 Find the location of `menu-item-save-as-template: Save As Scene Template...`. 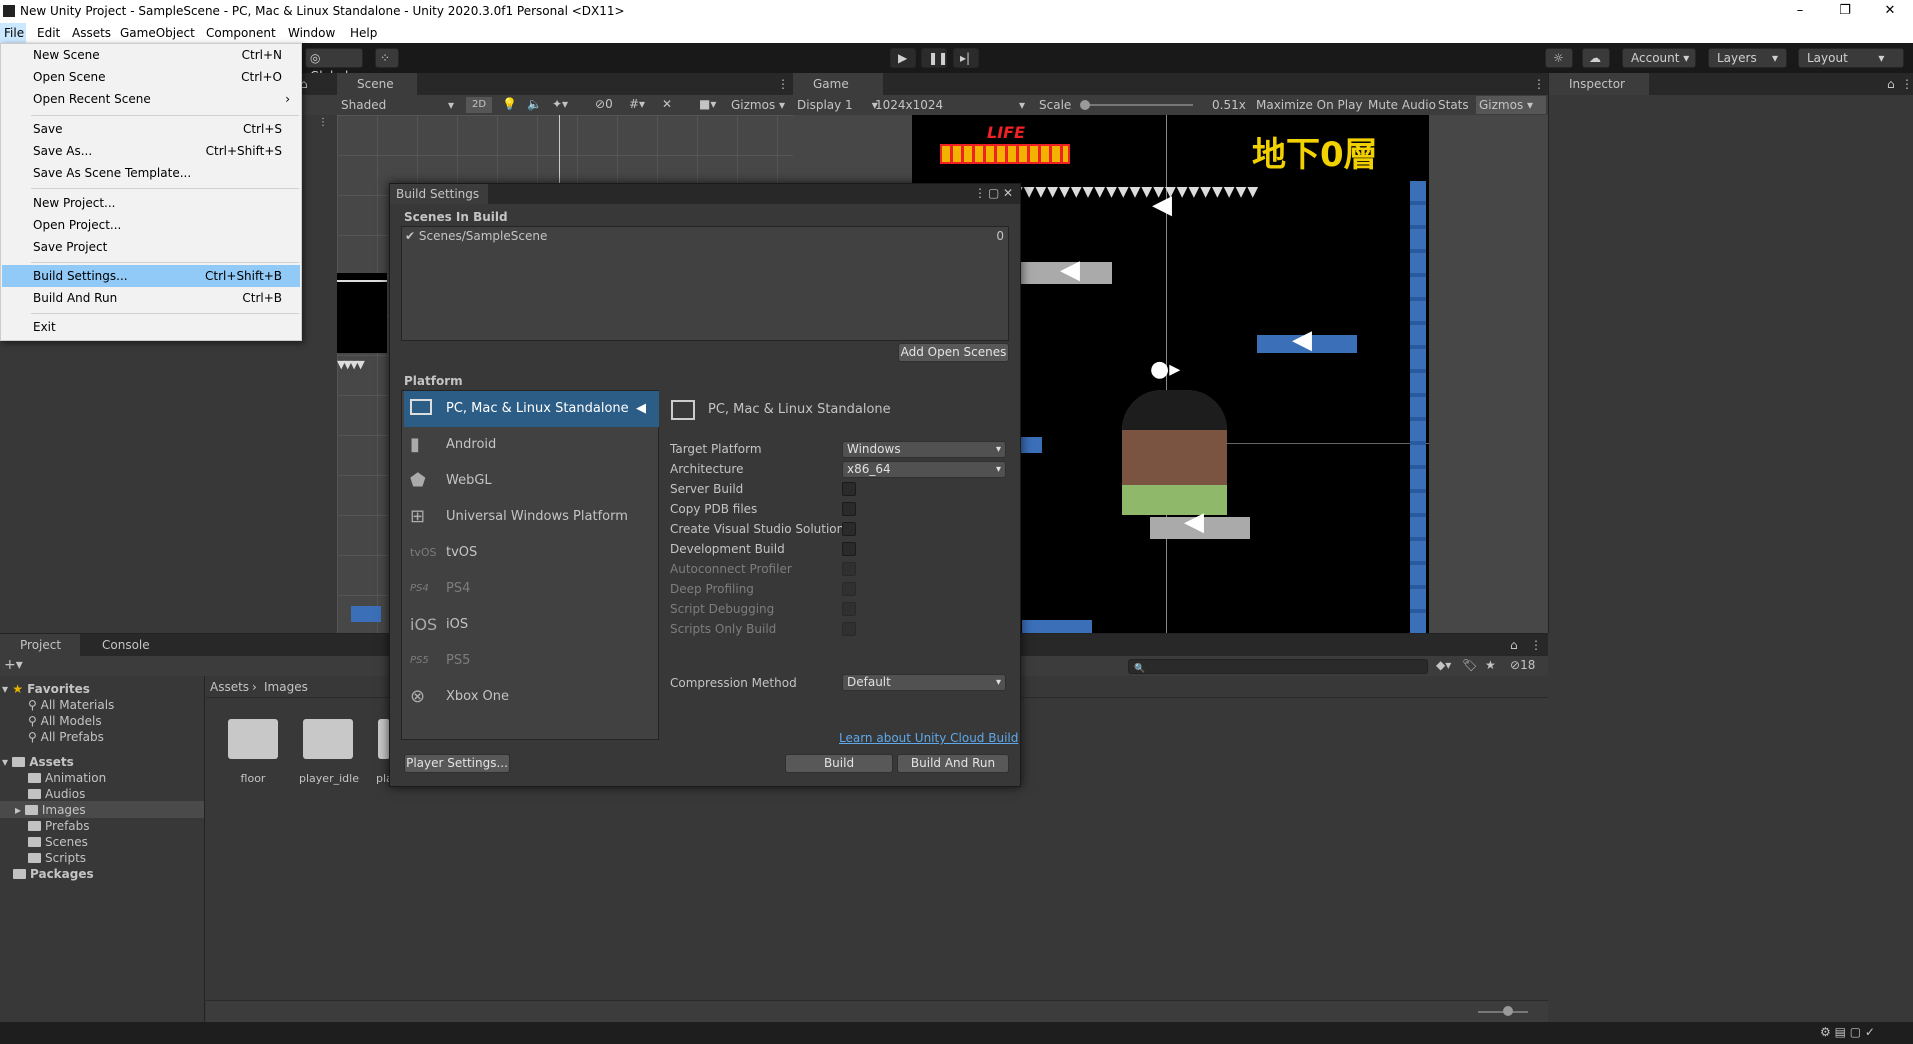

menu-item-save-as-template: Save As Scene Template... is located at coordinates (151, 173).